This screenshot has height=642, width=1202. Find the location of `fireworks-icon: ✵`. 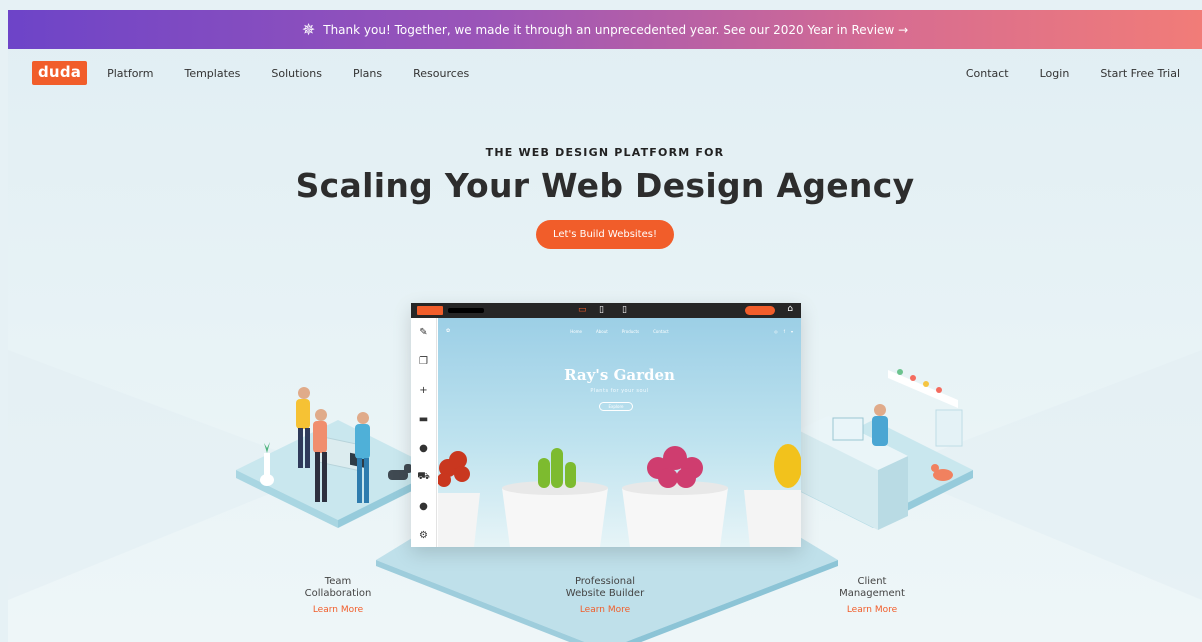

fireworks-icon: ✵ is located at coordinates (308, 29).